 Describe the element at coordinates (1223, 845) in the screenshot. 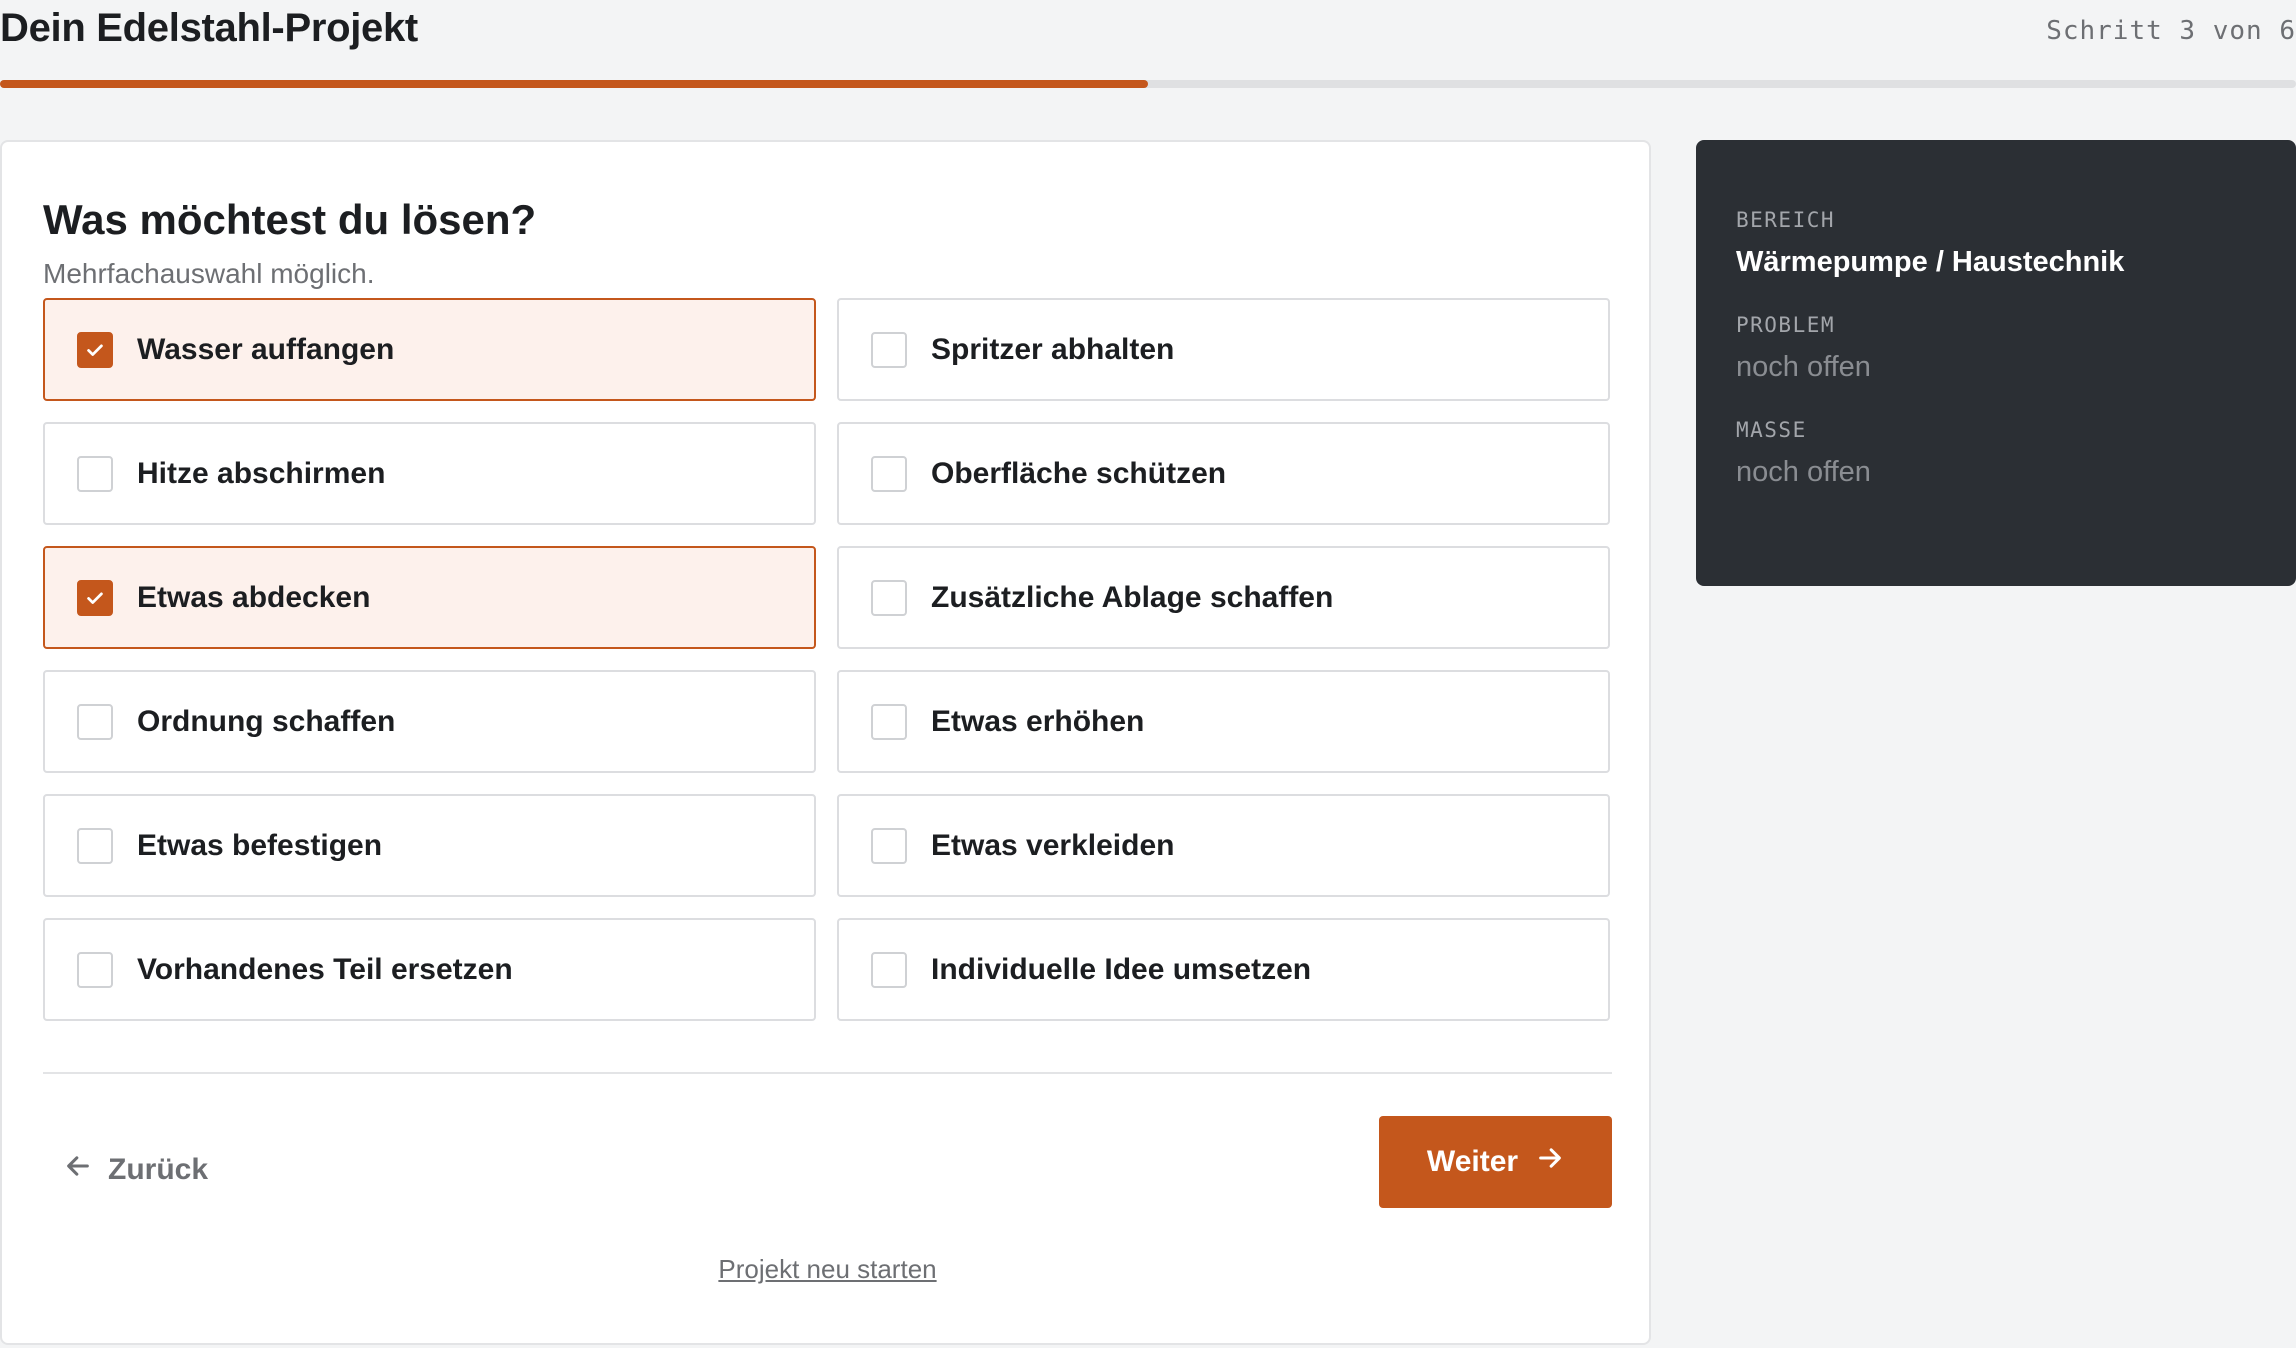

I see `option-tile: Etwas verkleiden` at that location.